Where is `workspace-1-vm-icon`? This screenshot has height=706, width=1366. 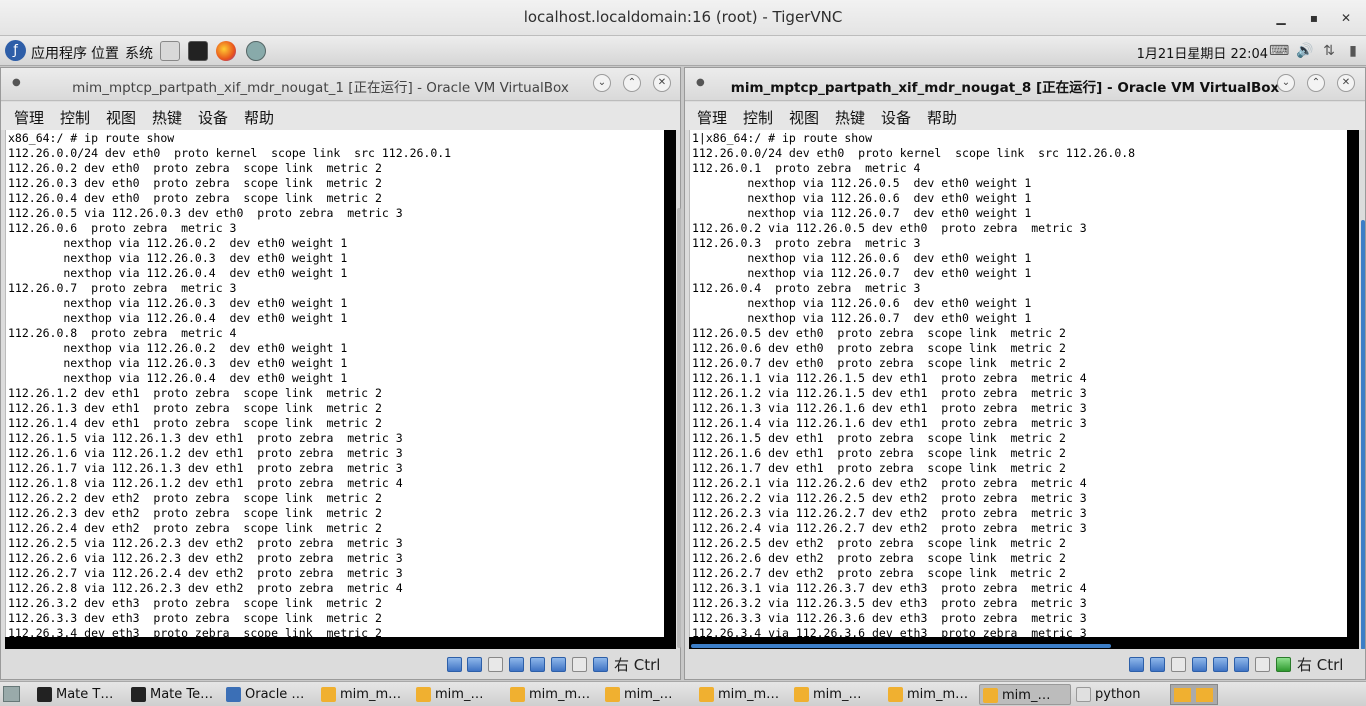
workspace-1-vm-icon is located at coordinates (1182, 695).